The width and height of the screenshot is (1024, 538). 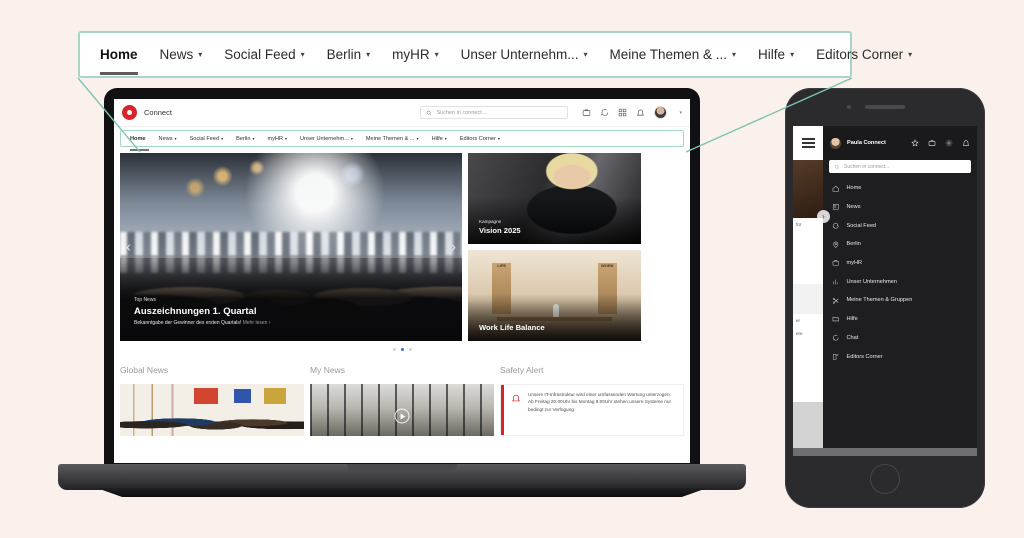 I want to click on callout-nav-label: Editors Corner, so click(x=860, y=54).